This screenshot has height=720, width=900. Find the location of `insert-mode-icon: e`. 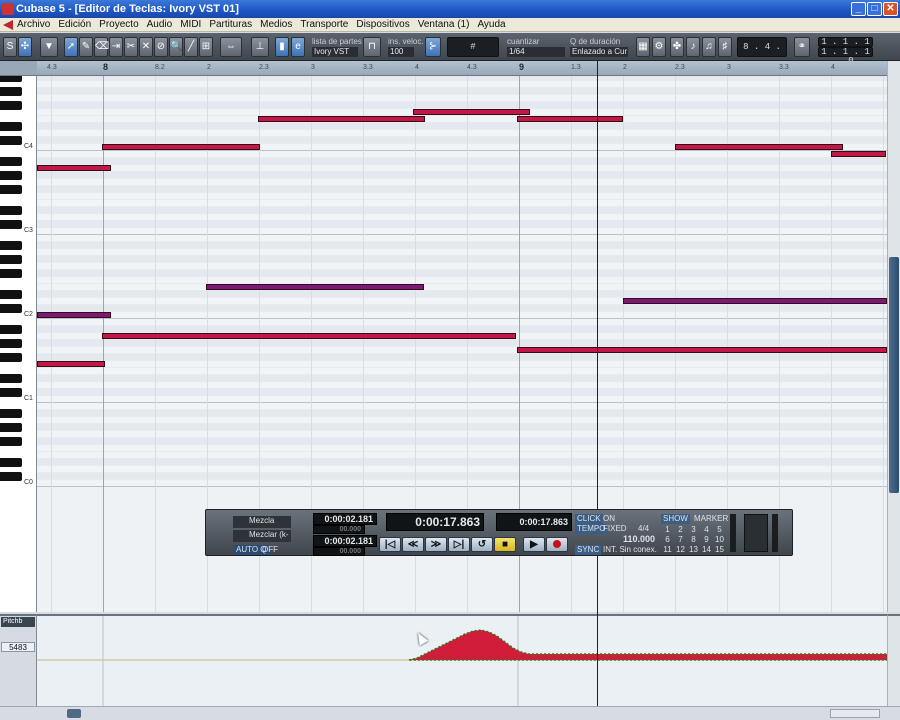

insert-mode-icon: e is located at coordinates (298, 47).